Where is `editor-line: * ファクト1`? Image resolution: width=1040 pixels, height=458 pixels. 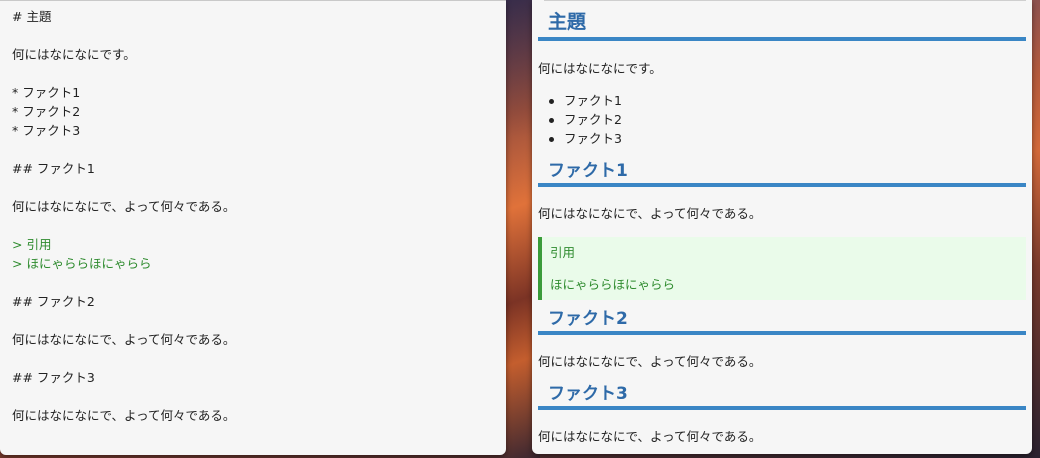
editor-line: * ファクト1 is located at coordinates (255, 92).